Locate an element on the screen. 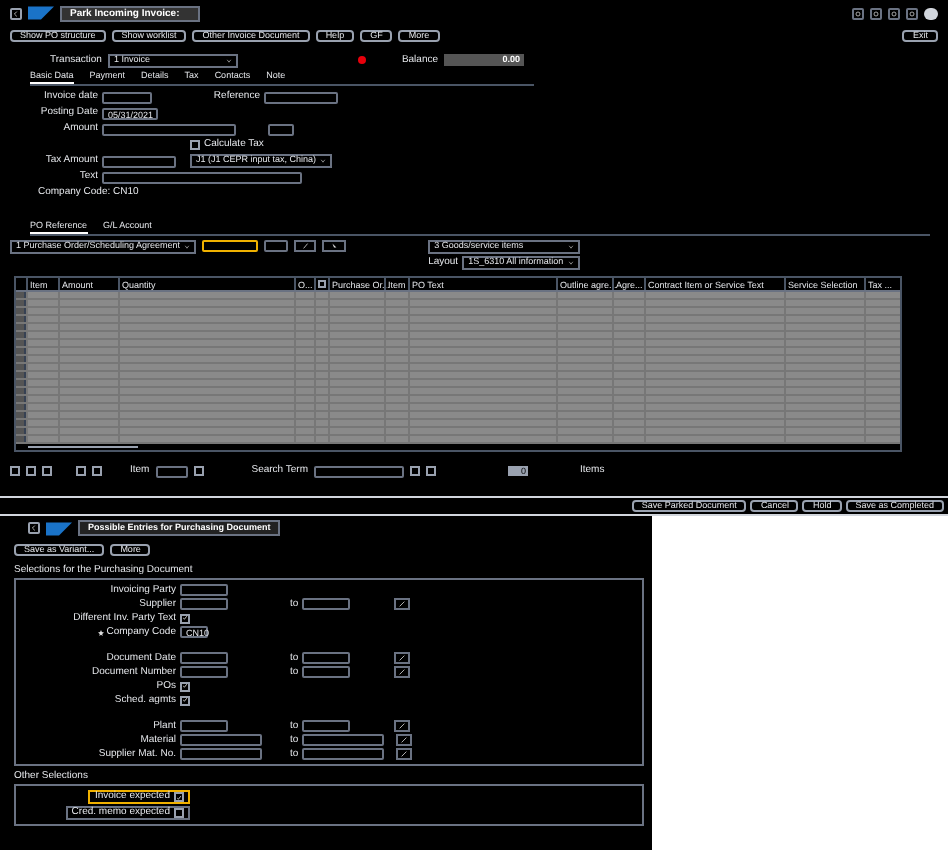 This screenshot has width=948, height=850. pointer-button is located at coordinates (334, 246).